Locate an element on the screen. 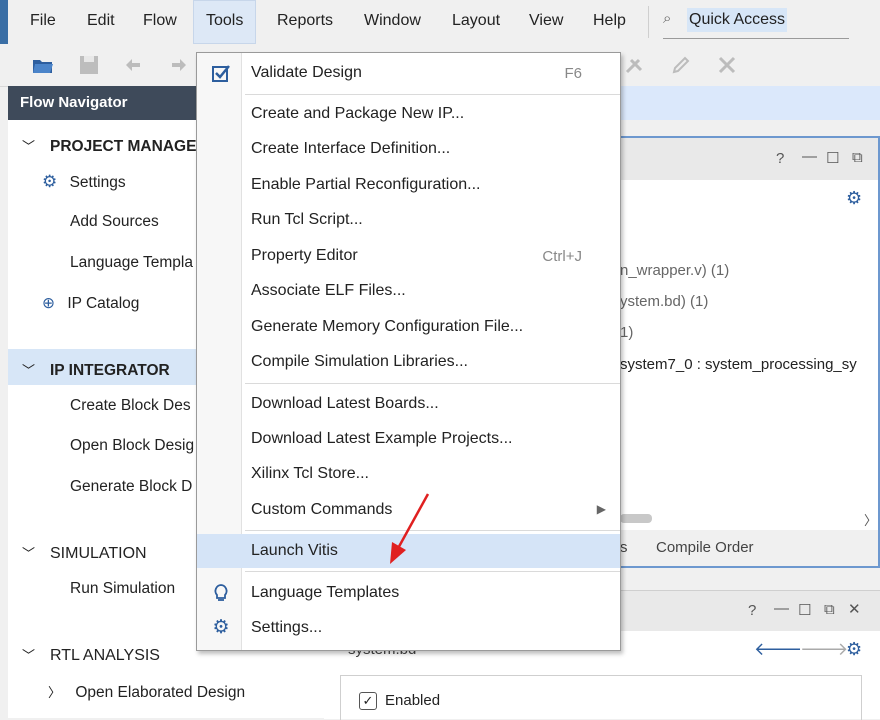  menu-tools: Tools is located at coordinates (225, 22).